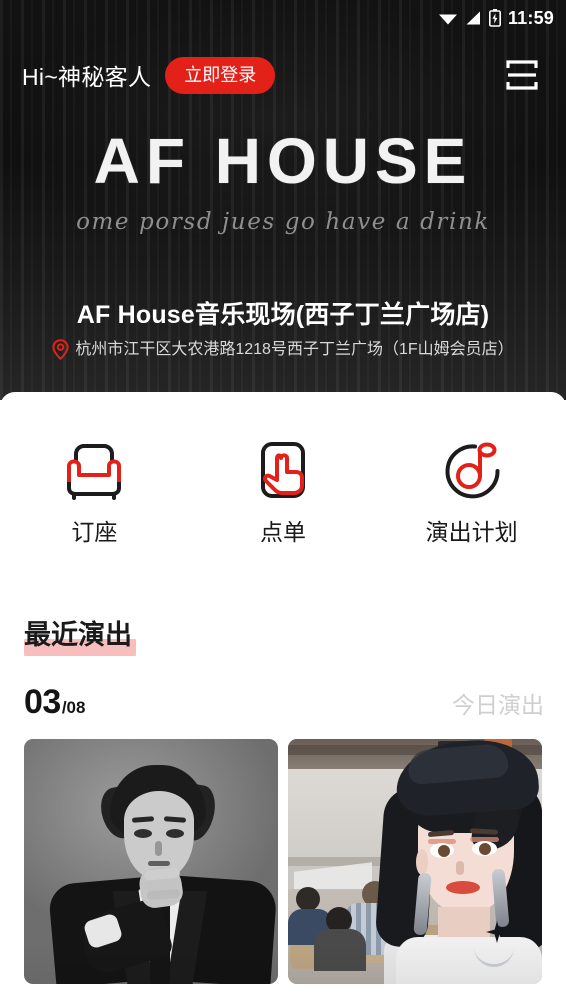 This screenshot has height=1006, width=566. What do you see at coordinates (87, 77) in the screenshot?
I see `user-greeting: Hi~神秘客人` at bounding box center [87, 77].